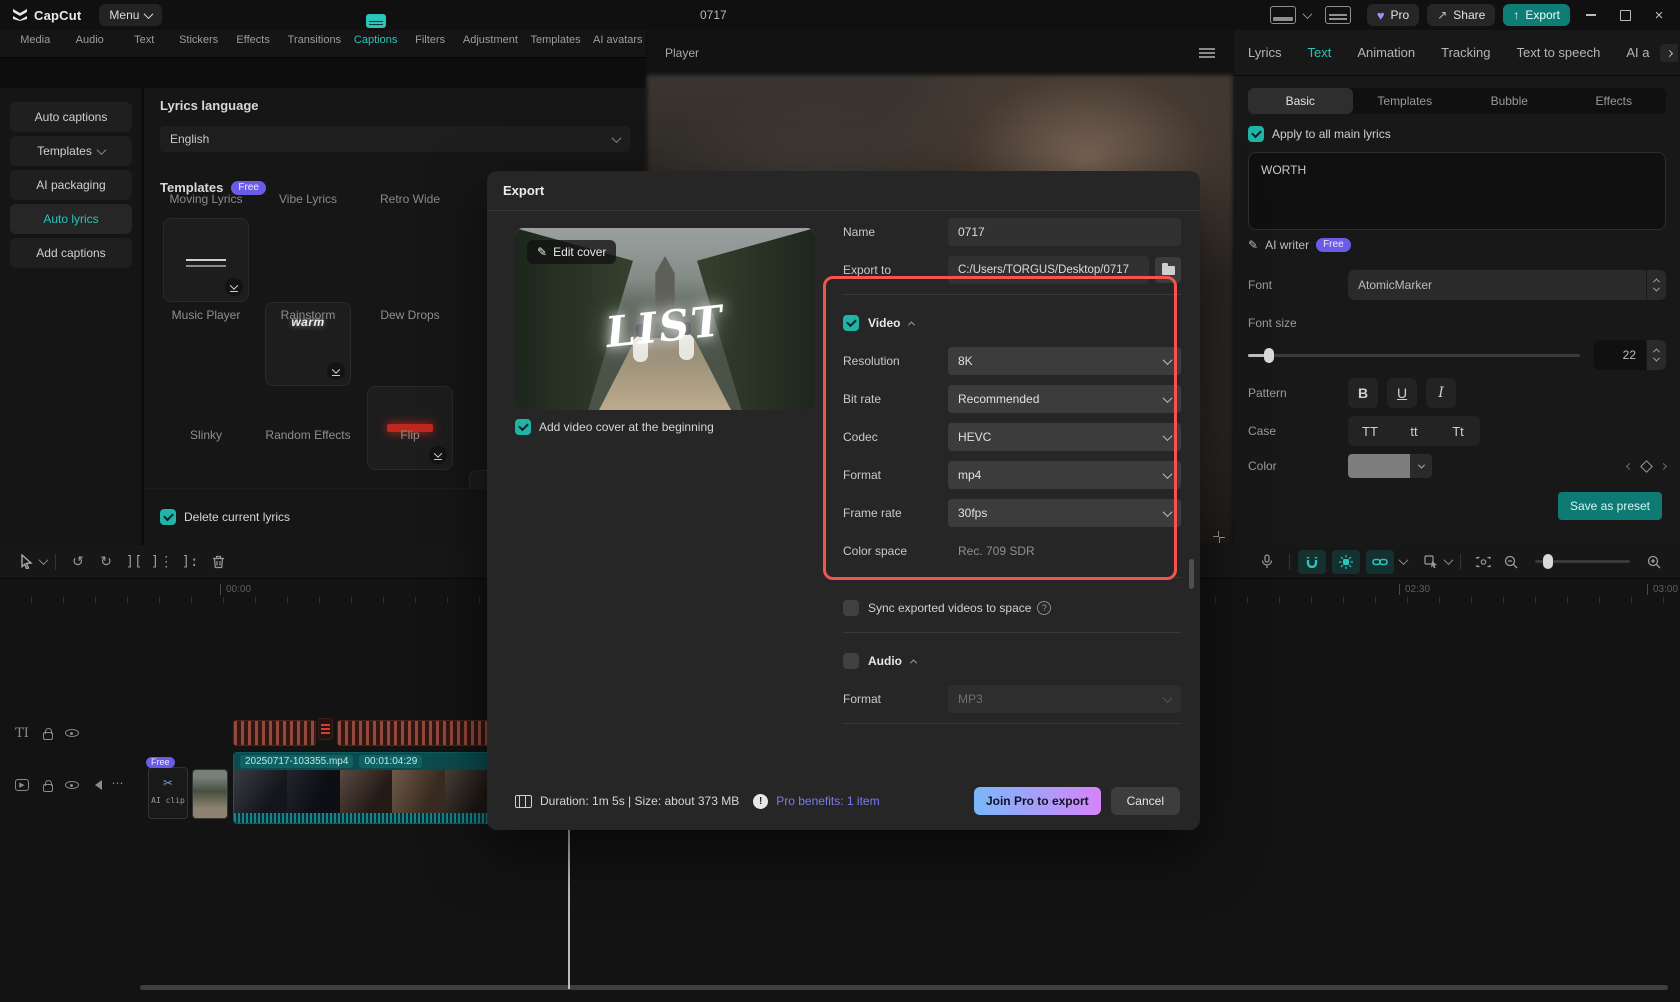 The height and width of the screenshot is (1002, 1680). I want to click on menu-button: Menu, so click(131, 15).